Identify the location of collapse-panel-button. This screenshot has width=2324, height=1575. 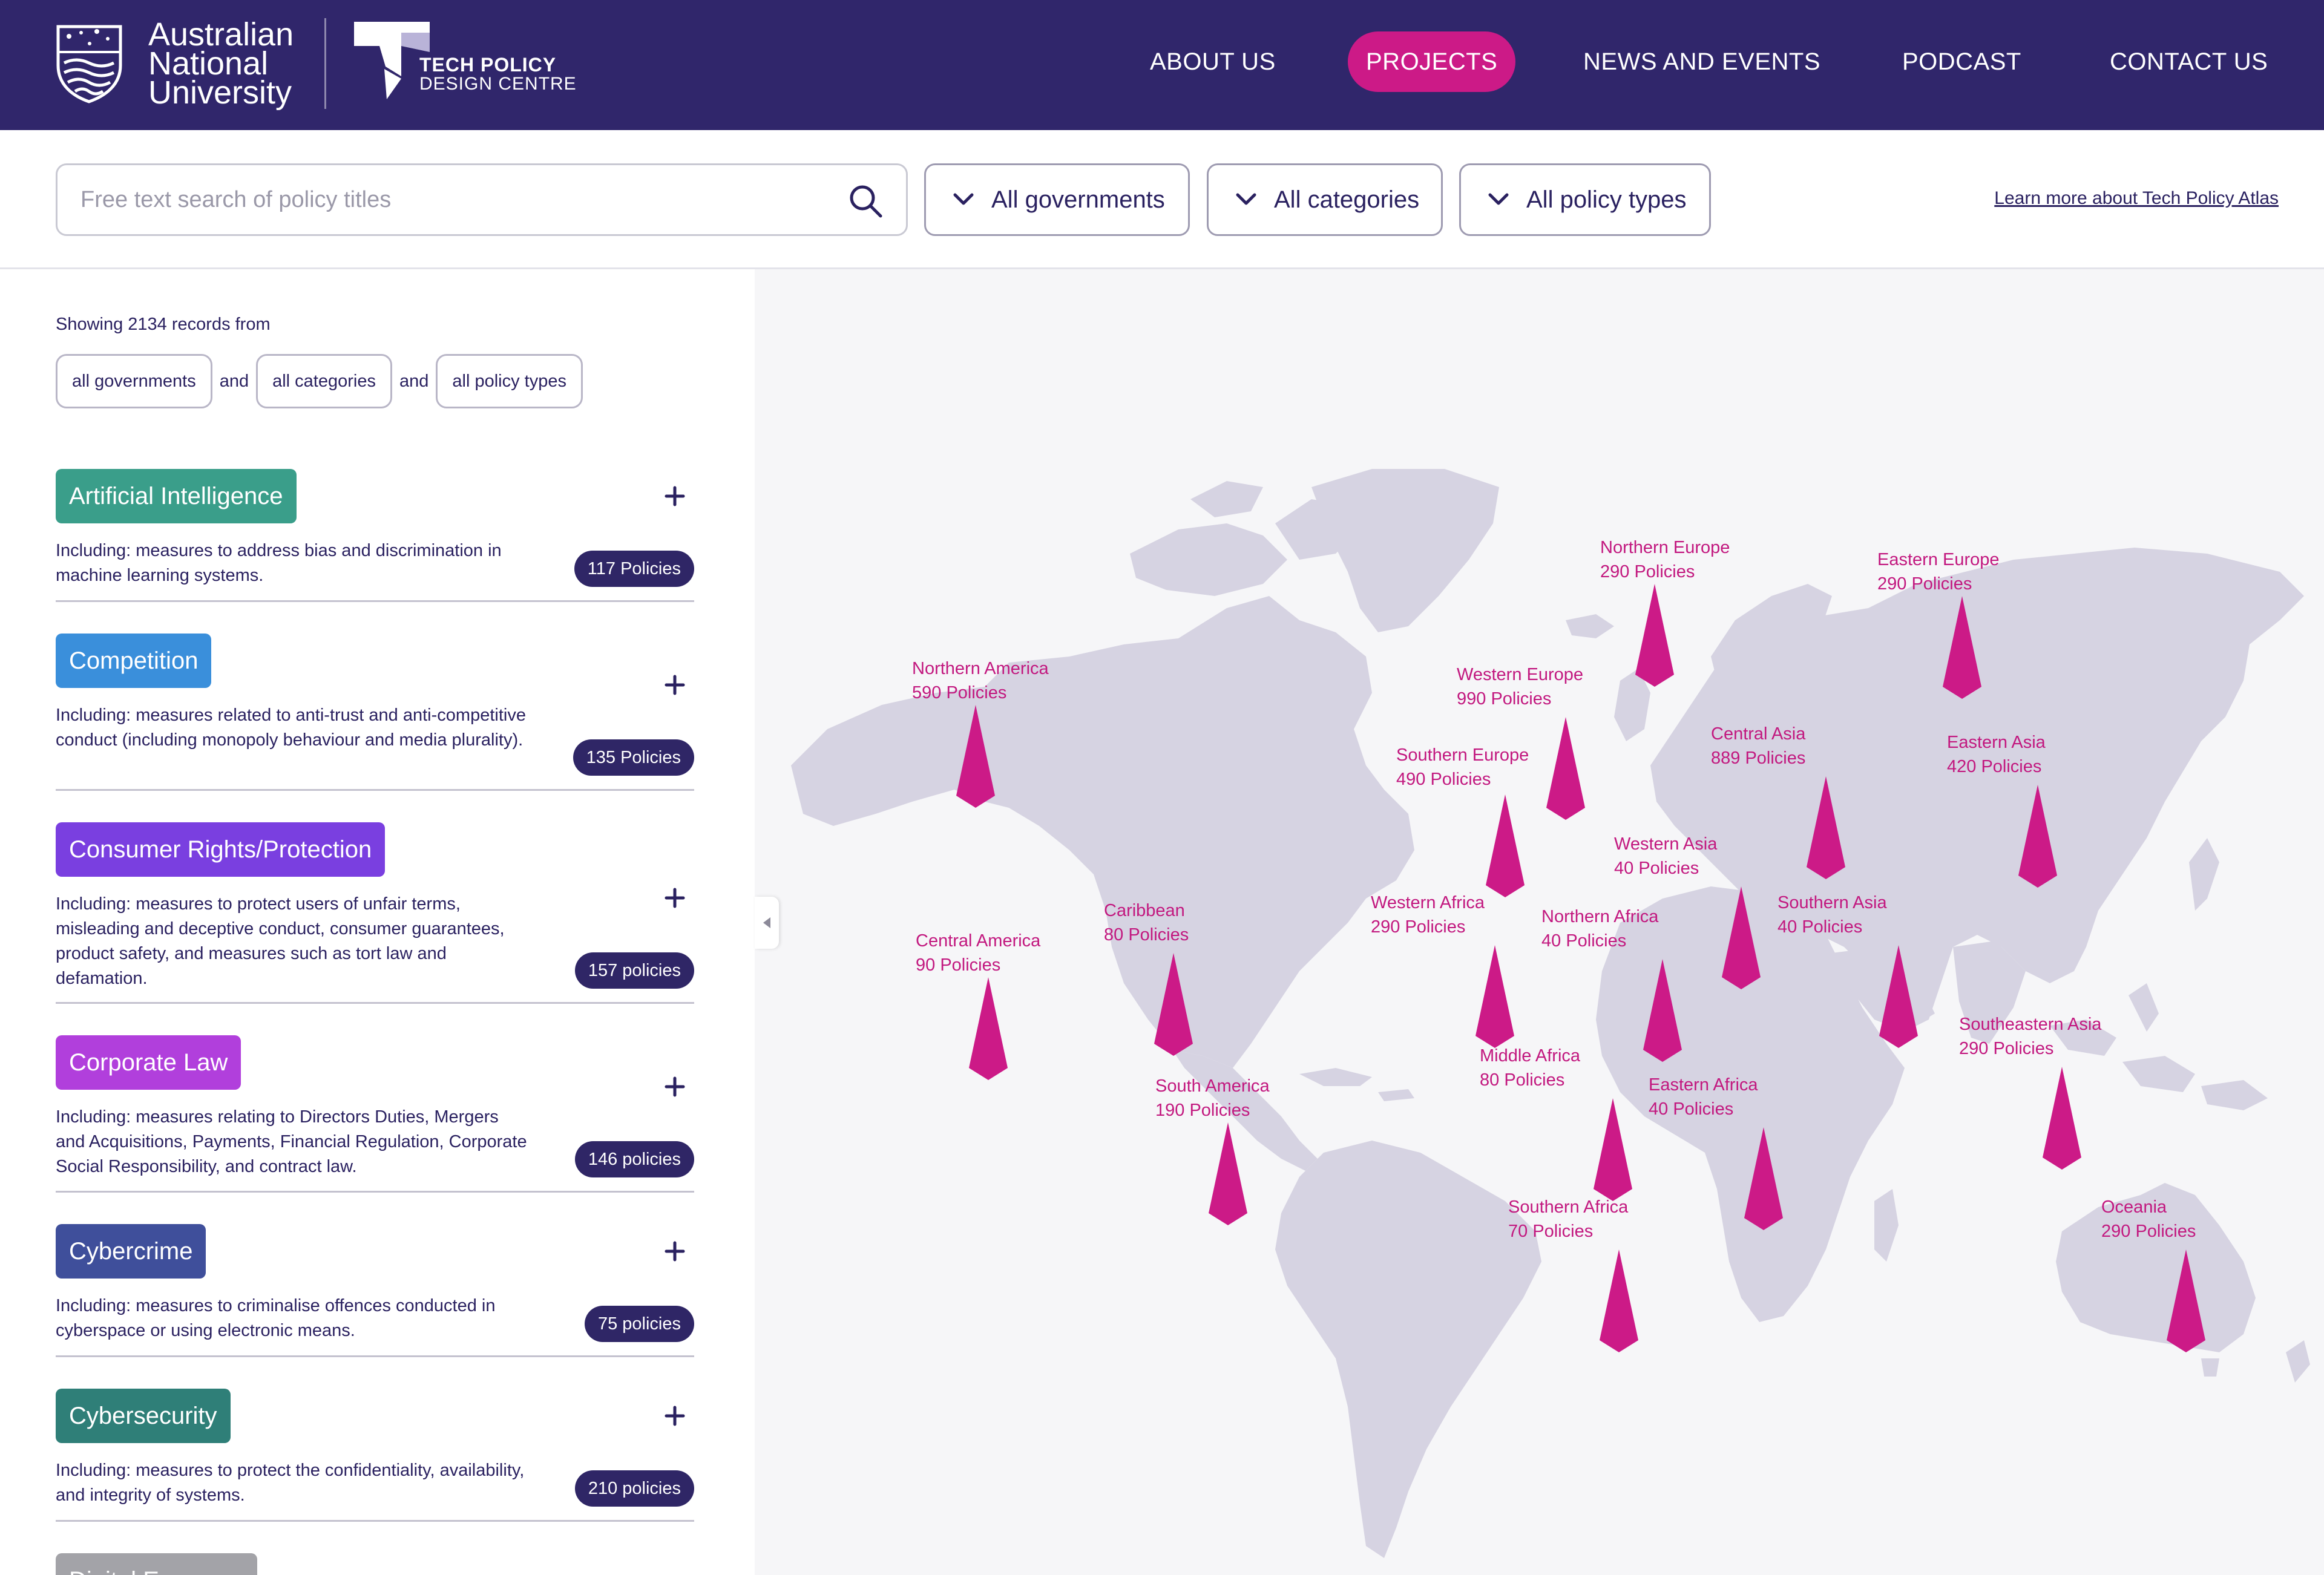
(767, 923).